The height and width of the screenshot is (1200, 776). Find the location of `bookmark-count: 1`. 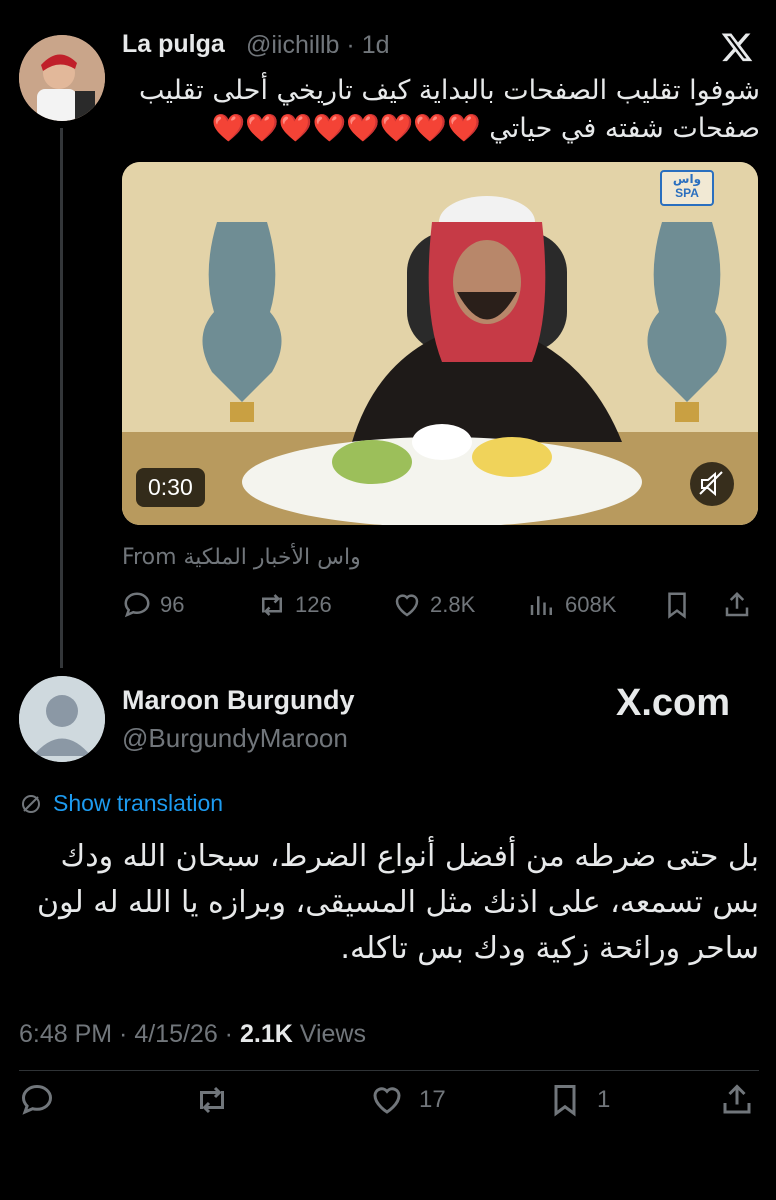

bookmark-count: 1 is located at coordinates (604, 1099).